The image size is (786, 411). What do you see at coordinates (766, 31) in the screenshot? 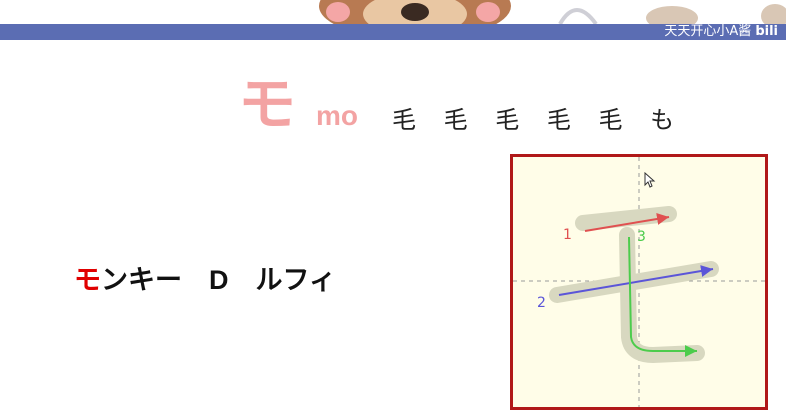
I see `bilibili-logo-icon: bili` at bounding box center [766, 31].